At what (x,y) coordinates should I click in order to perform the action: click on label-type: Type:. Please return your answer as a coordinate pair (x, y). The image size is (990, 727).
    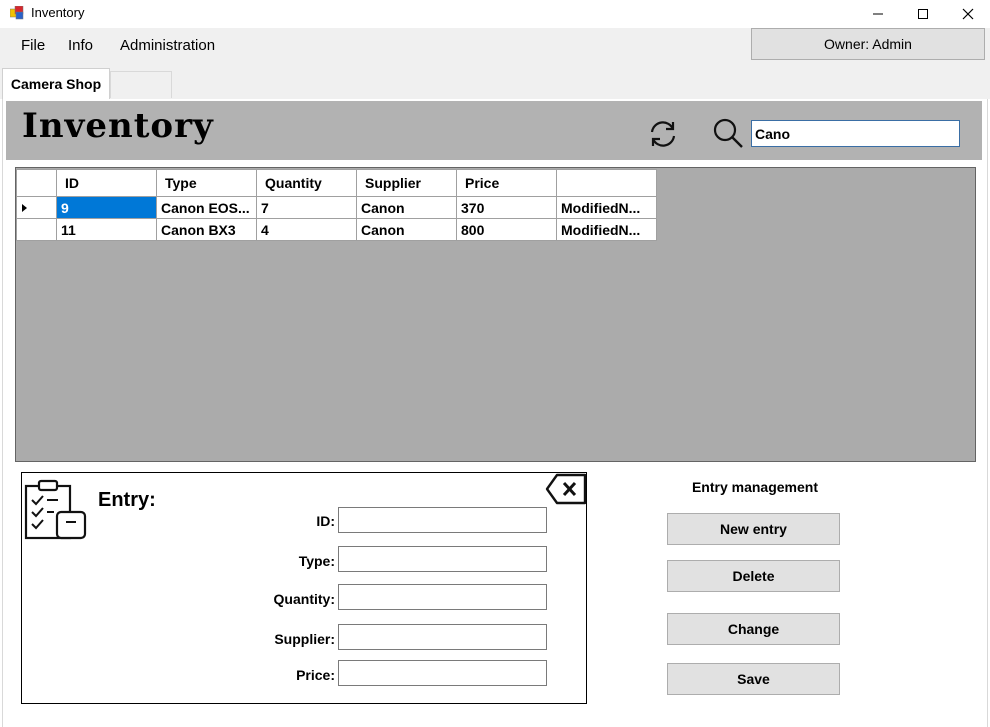
    Looking at the image, I should click on (316, 561).